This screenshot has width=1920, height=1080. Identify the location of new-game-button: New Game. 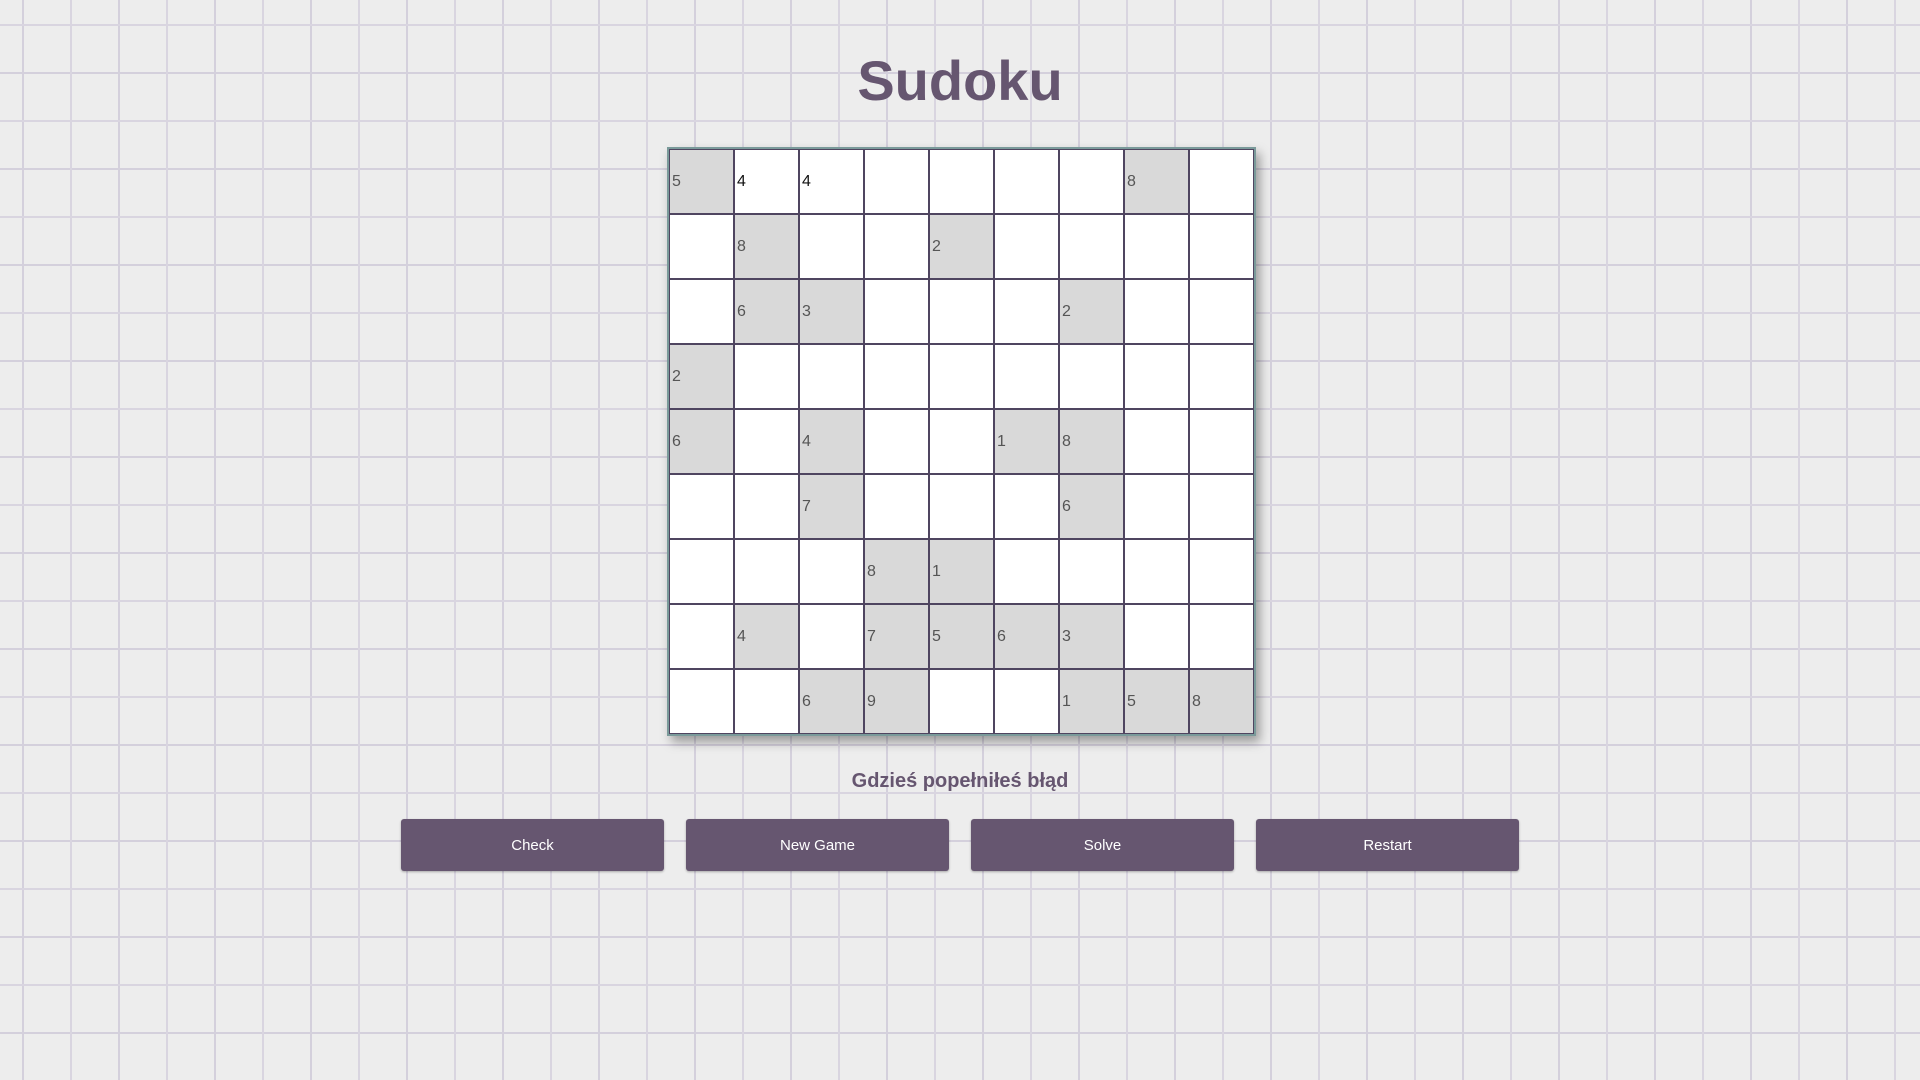
(817, 845).